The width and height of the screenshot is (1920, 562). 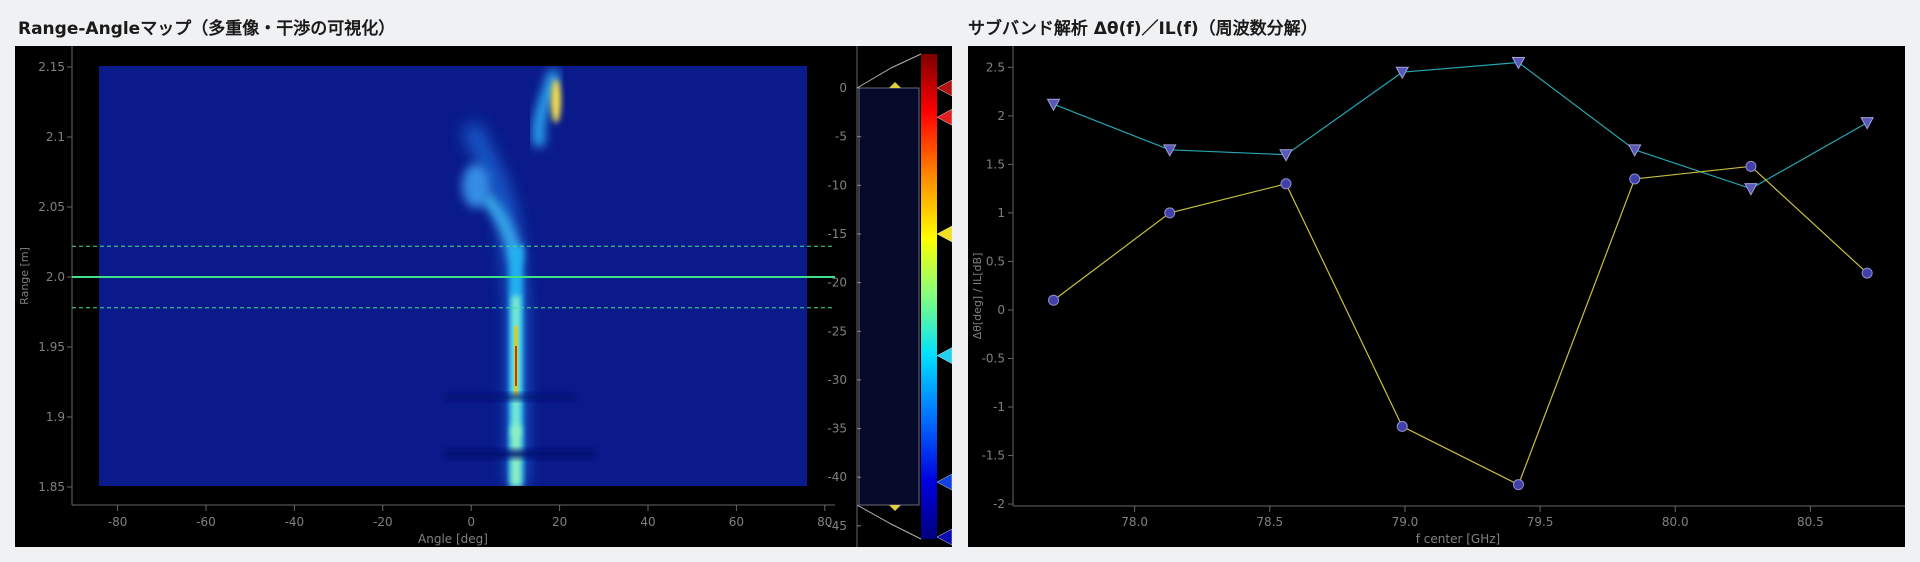 What do you see at coordinates (206, 522) in the screenshot?
I see `x-tick-label: -60` at bounding box center [206, 522].